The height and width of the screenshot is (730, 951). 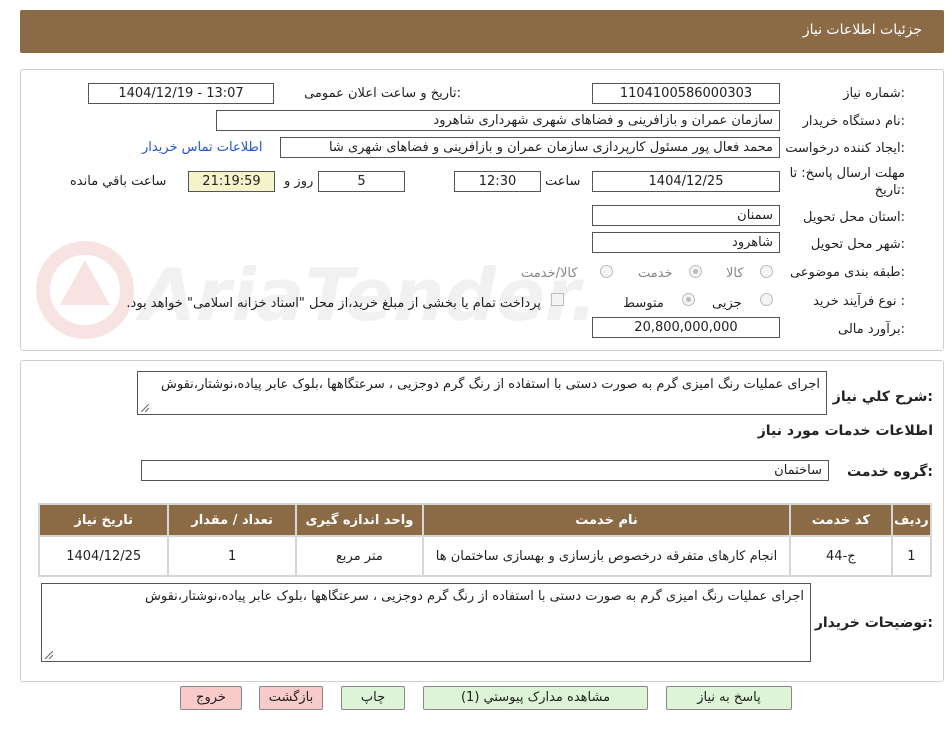 I want to click on col-header-unit: واحد اندازه گيری, so click(x=359, y=520).